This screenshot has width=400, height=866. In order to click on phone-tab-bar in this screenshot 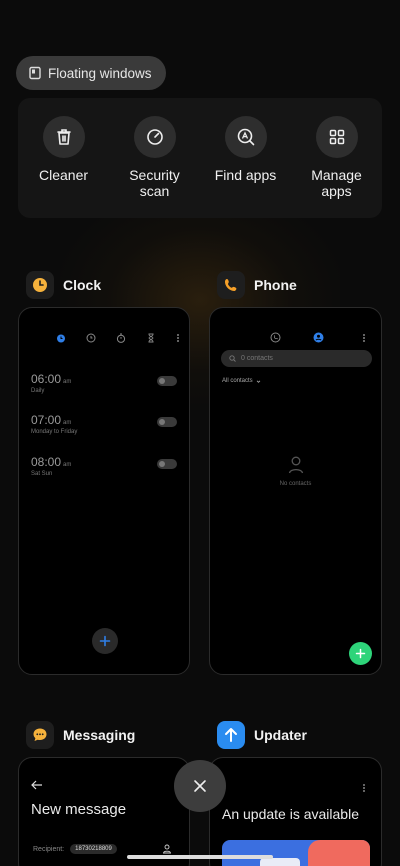, I will do `click(297, 339)`.